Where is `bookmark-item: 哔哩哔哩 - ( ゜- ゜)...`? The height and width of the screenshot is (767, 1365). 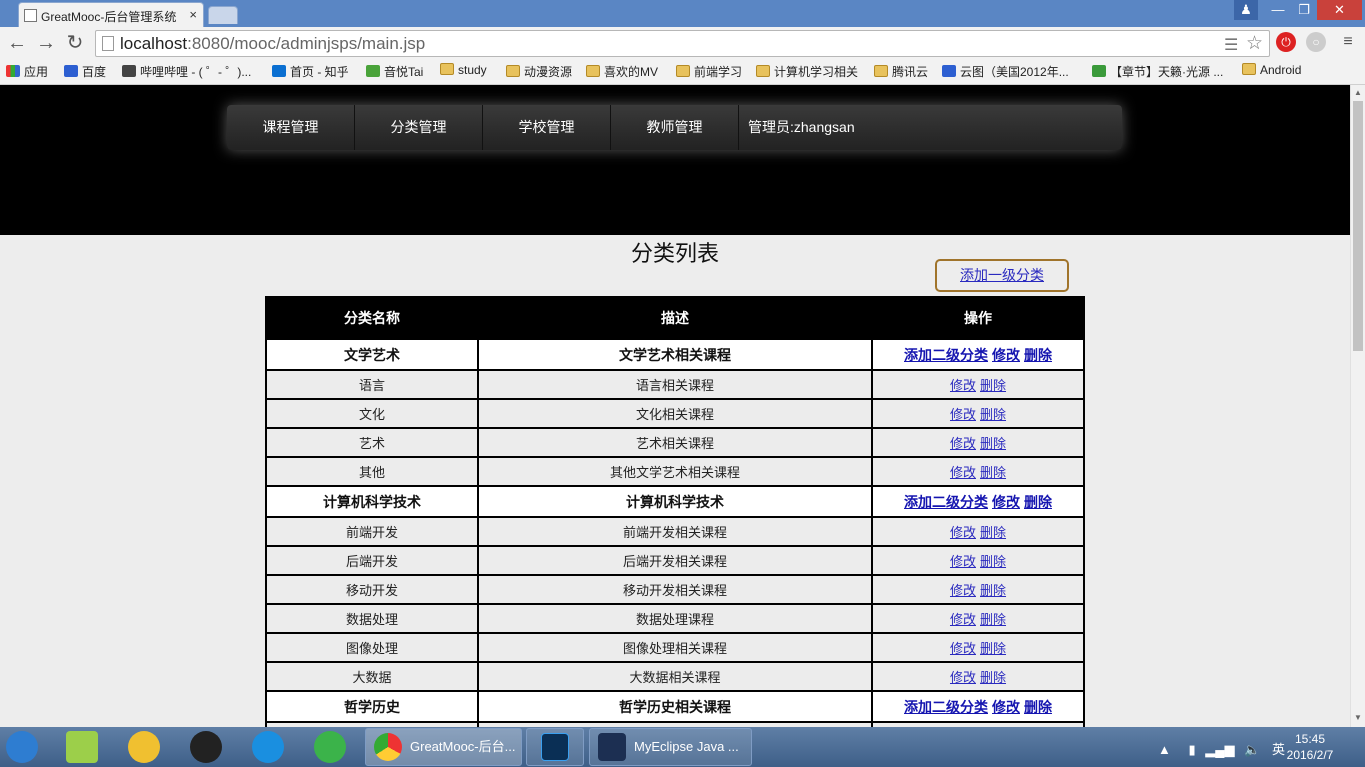 bookmark-item: 哔哩哔哩 - ( ゜- ゜)... is located at coordinates (186, 71).